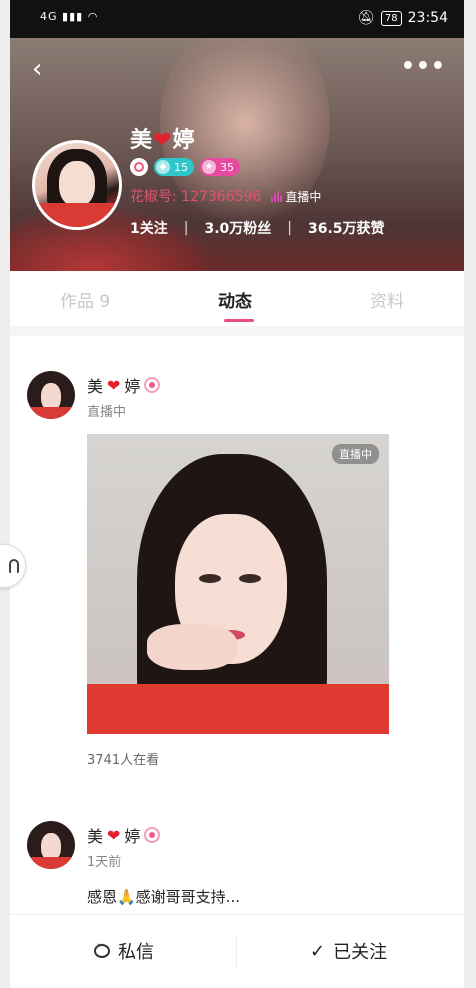  What do you see at coordinates (77, 185) in the screenshot?
I see `profile-avatar` at bounding box center [77, 185].